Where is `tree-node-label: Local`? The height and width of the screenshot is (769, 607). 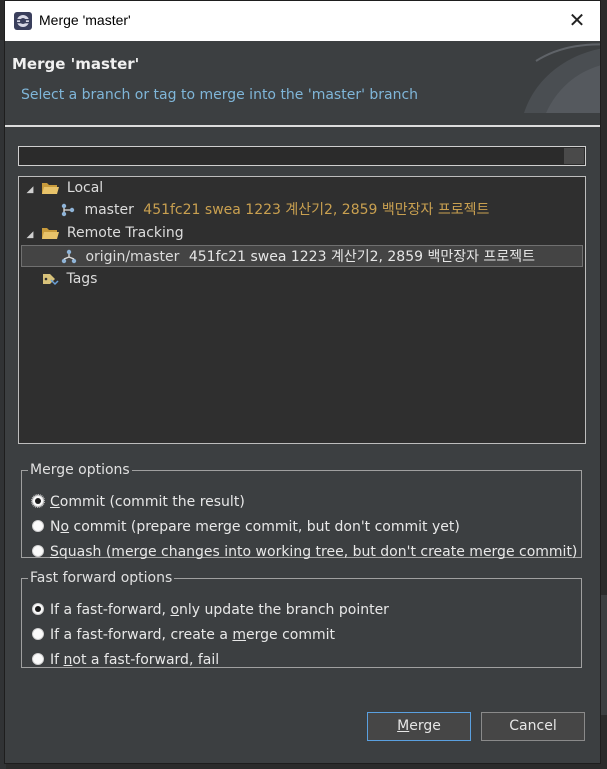
tree-node-label: Local is located at coordinates (85, 188).